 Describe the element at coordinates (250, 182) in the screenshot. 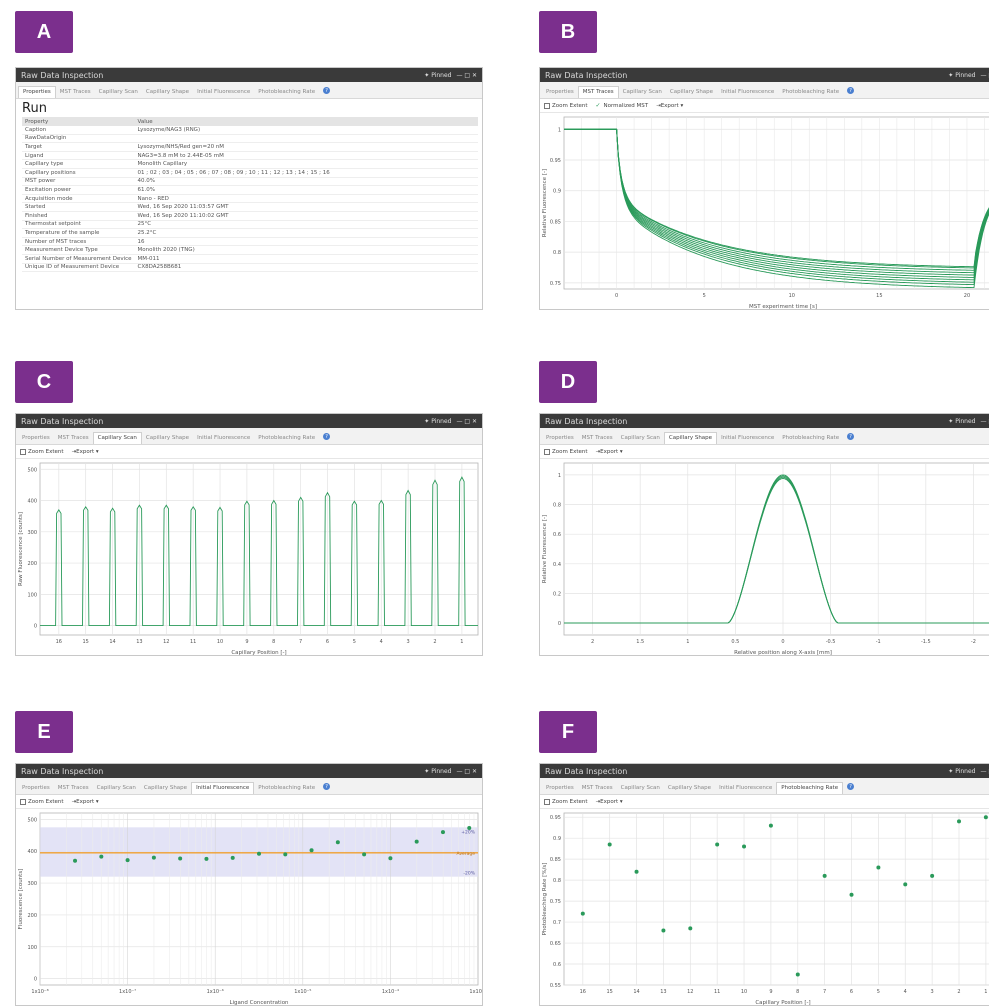

I see `table-row: MST power 40.0%` at that location.